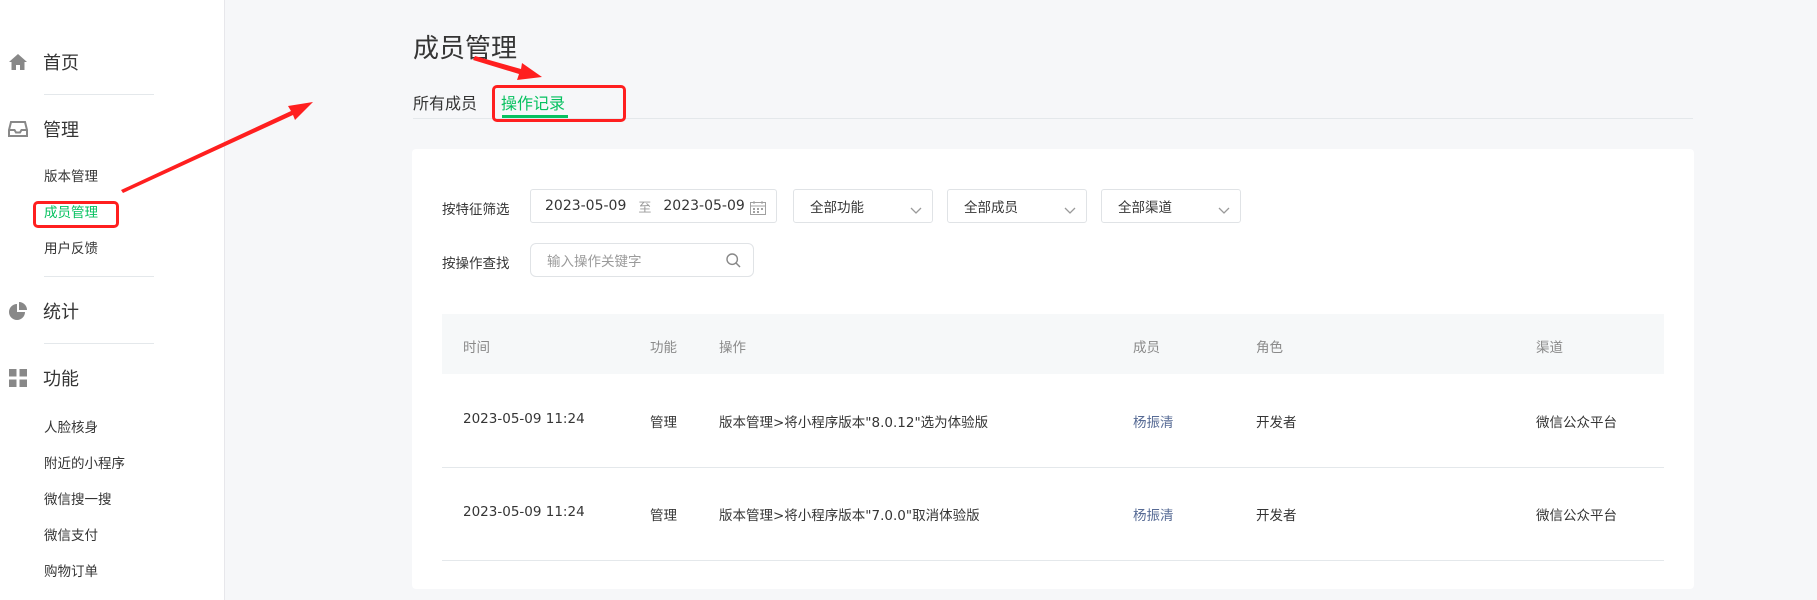 The width and height of the screenshot is (1817, 600). I want to click on sidebar-item-version-manage: 版本管理, so click(71, 177).